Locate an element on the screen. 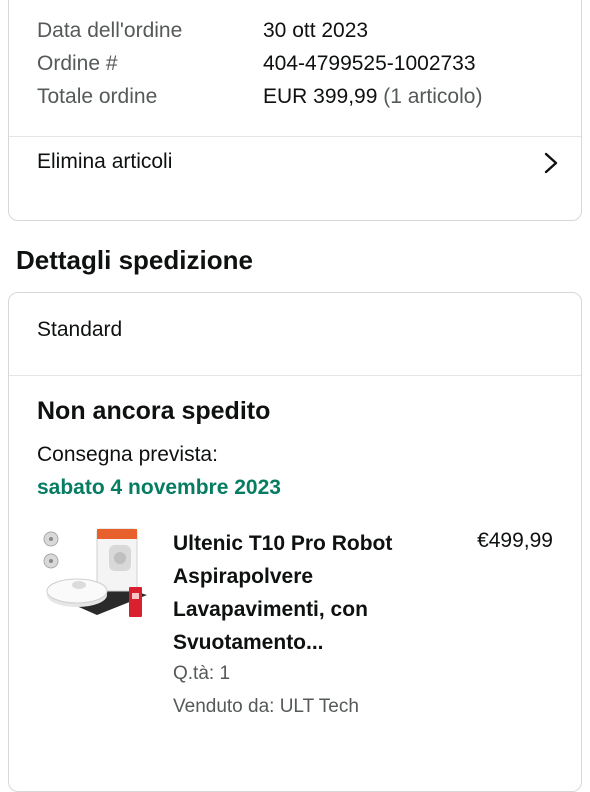 The image size is (590, 792). shipment-status: Non ancora spedito is located at coordinates (154, 411).